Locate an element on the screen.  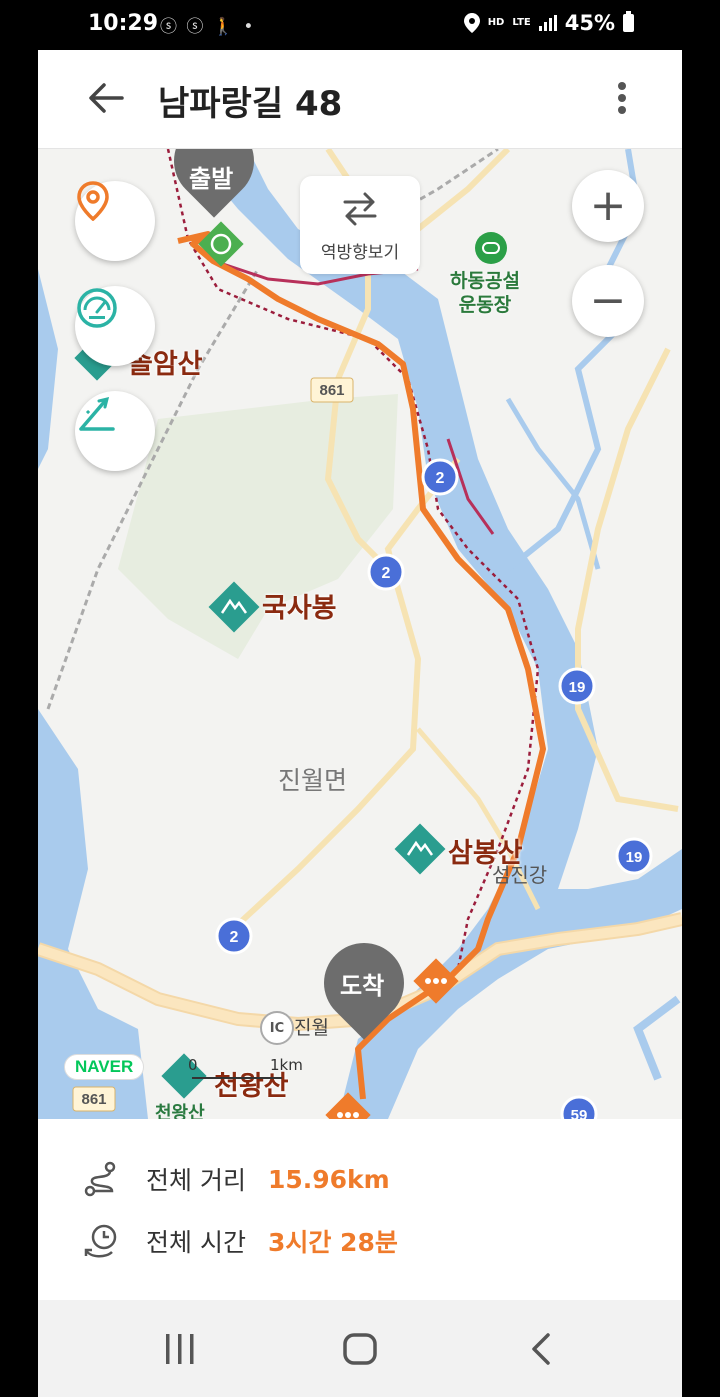
reverse-direction-button: 역방향보기 is located at coordinates (360, 225).